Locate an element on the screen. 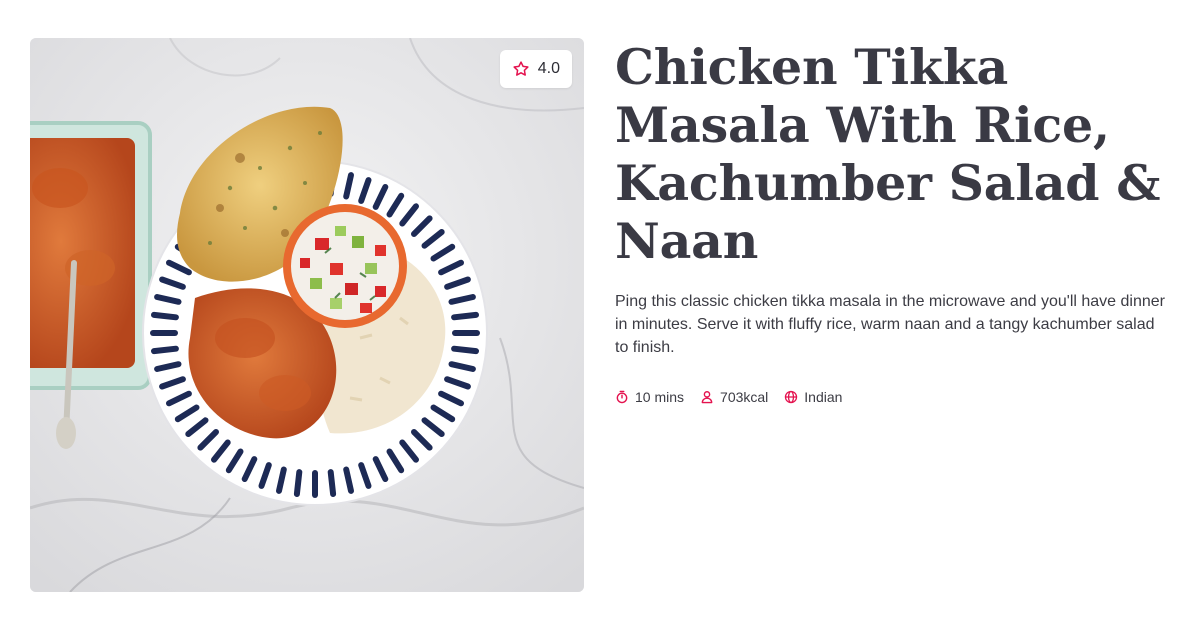 Image resolution: width=1200 pixels, height=630 pixels. meta-time: 10 mins is located at coordinates (649, 397).